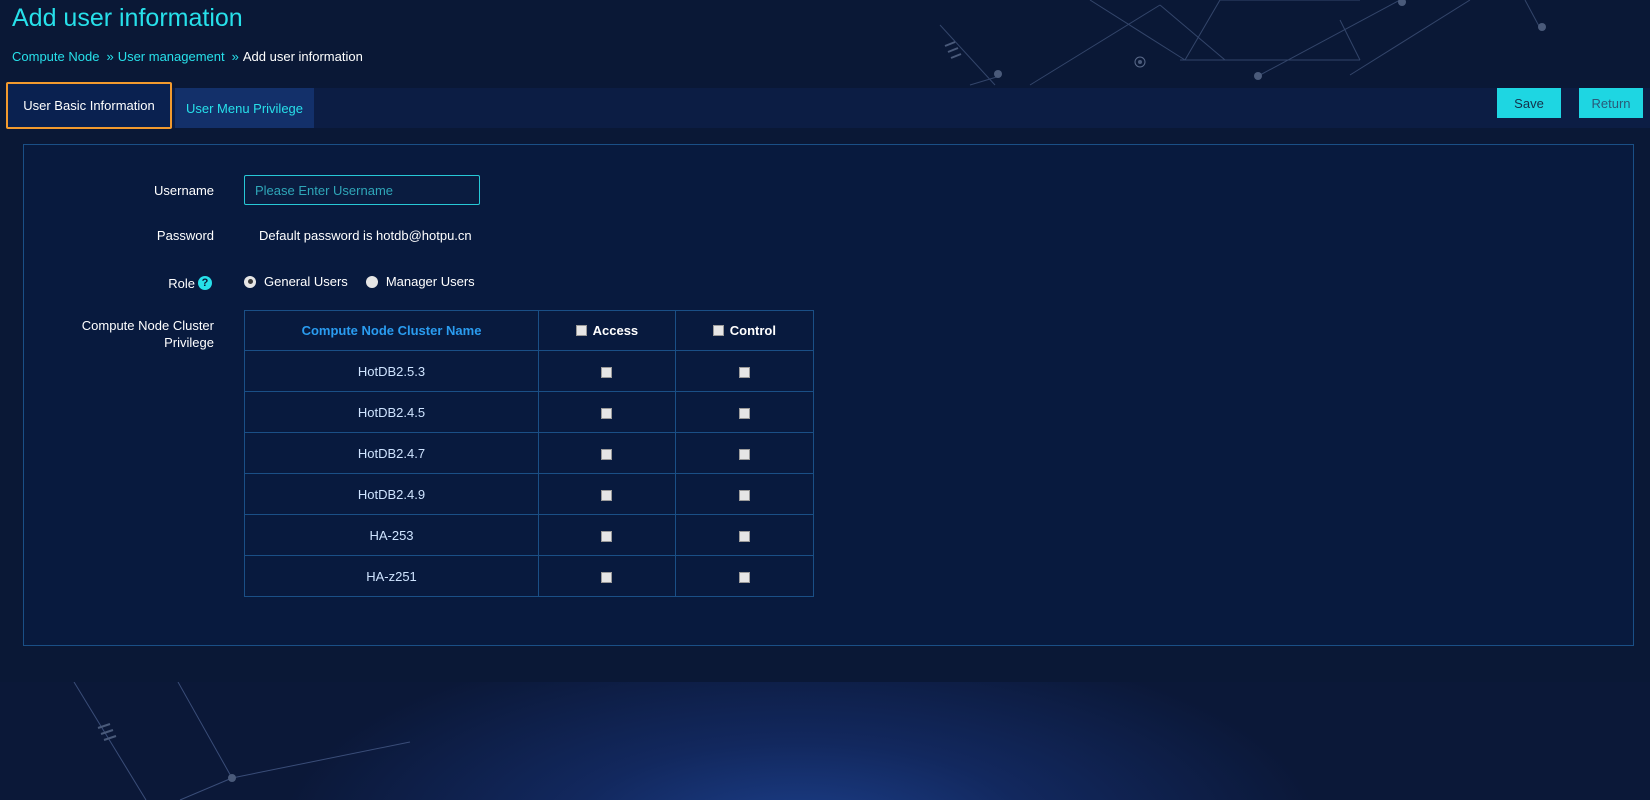  I want to click on column-header-control: Control, so click(744, 330).